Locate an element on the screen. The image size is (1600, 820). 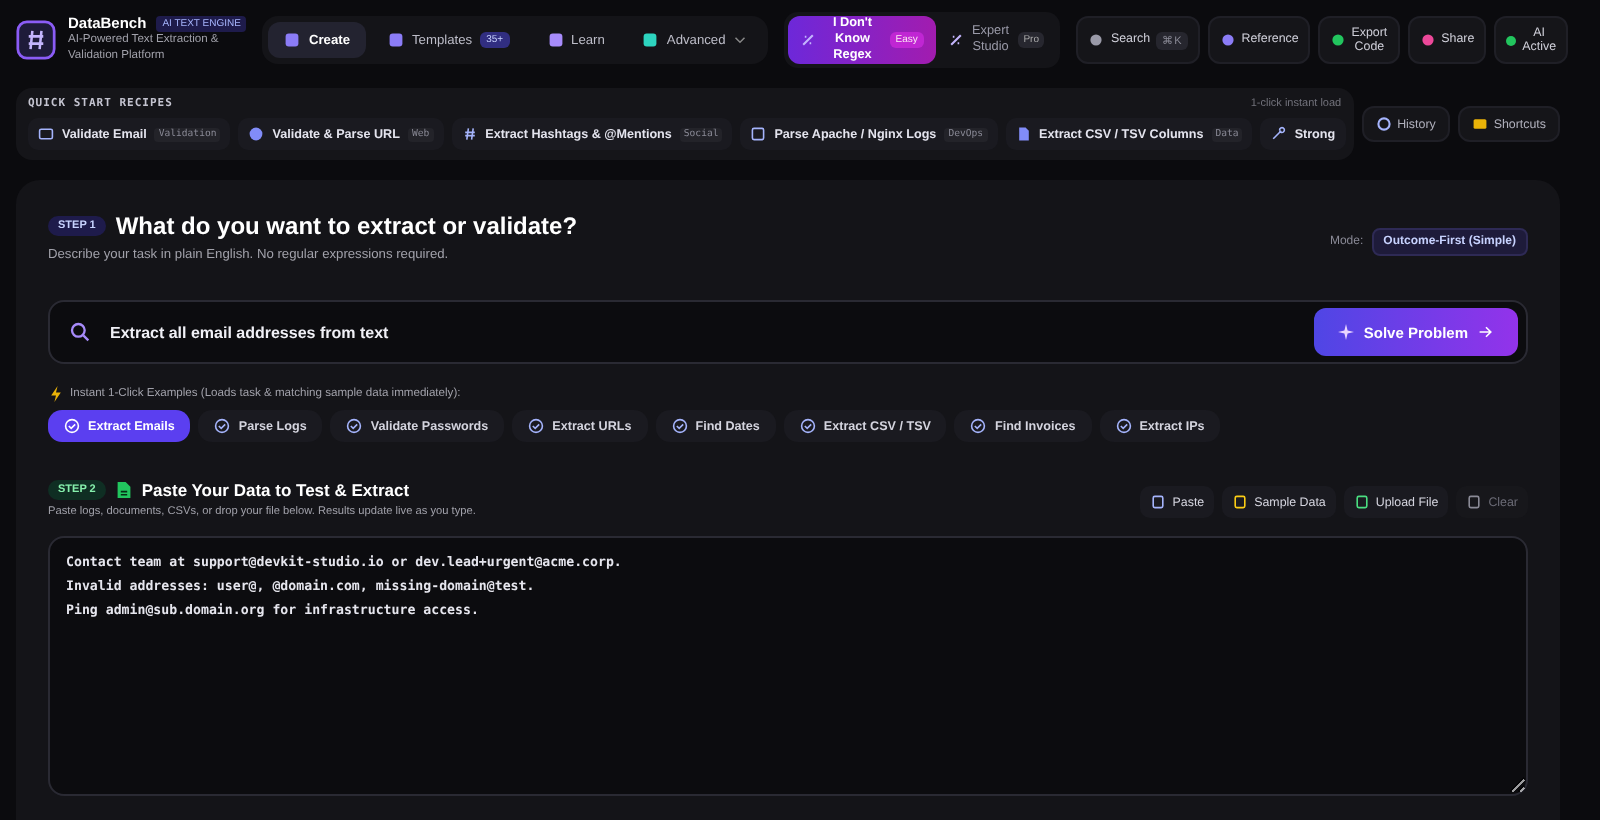
document-icon is located at coordinates (123, 490).